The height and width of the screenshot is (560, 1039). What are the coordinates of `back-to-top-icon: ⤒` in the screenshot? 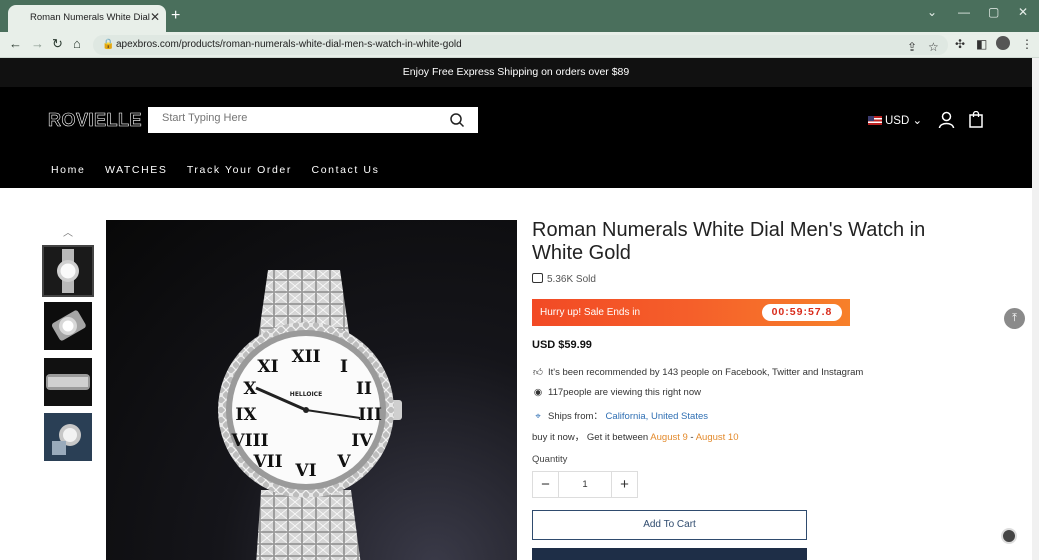 It's located at (1014, 318).